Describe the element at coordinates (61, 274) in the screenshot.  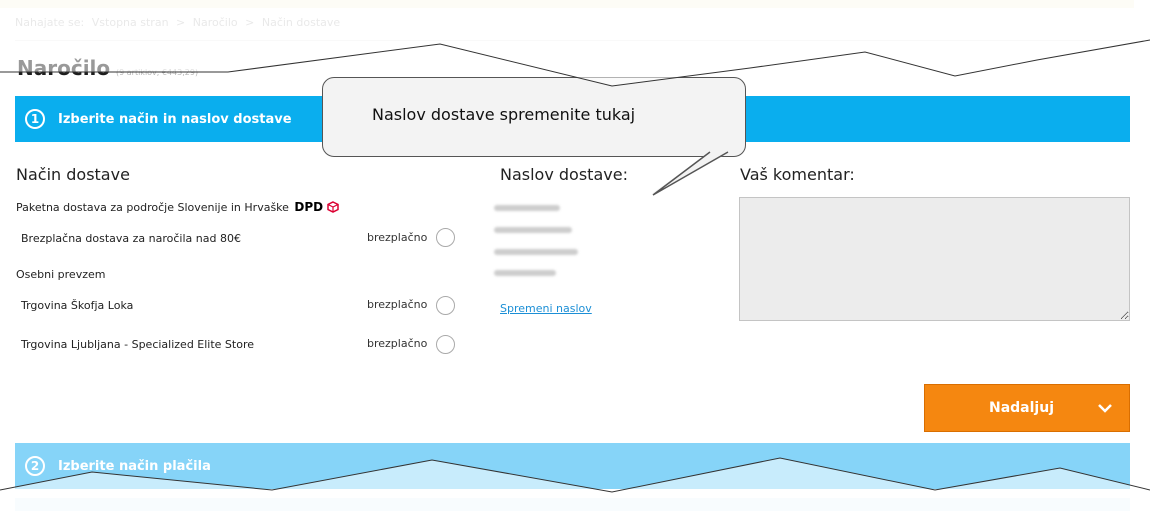
I see `personal-pickup-group-label: Osebni prevzem` at that location.